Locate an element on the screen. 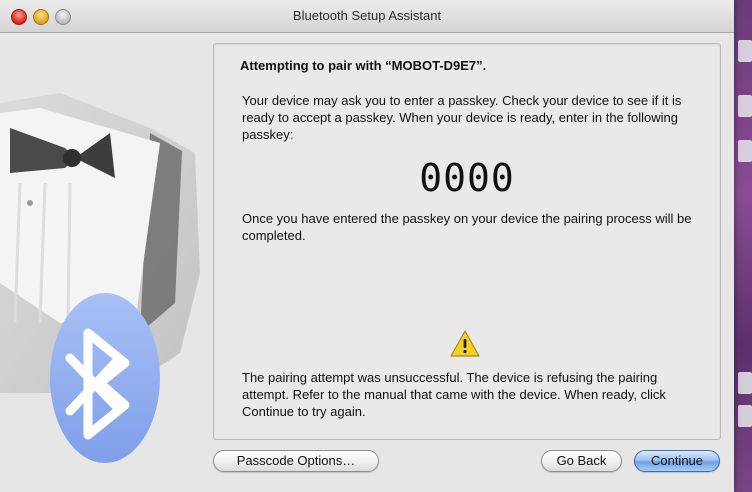 The height and width of the screenshot is (492, 752). window-title: Bluetooth Setup Assistant is located at coordinates (367, 15).